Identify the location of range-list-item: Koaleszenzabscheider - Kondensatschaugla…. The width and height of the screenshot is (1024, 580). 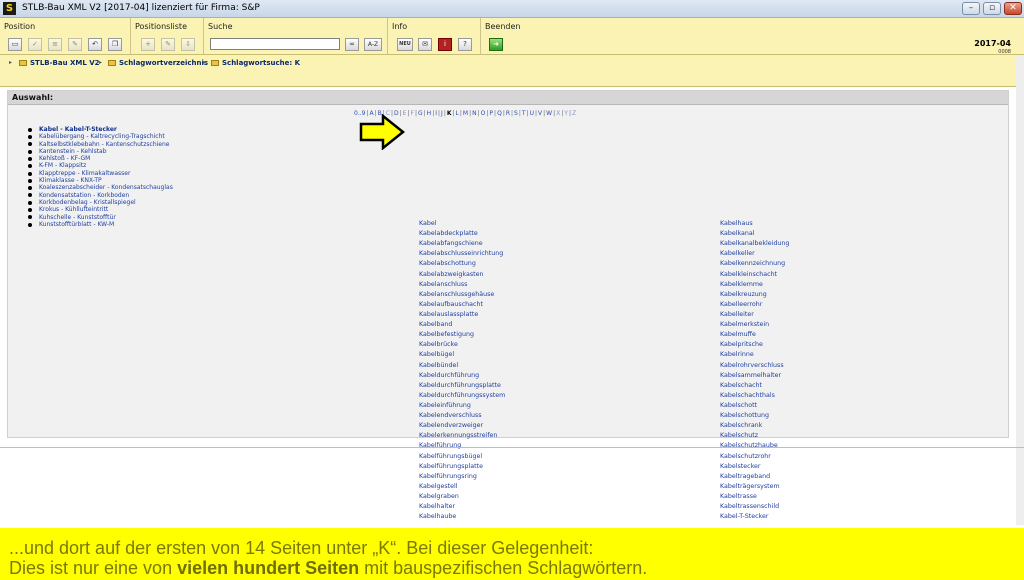
(100, 187).